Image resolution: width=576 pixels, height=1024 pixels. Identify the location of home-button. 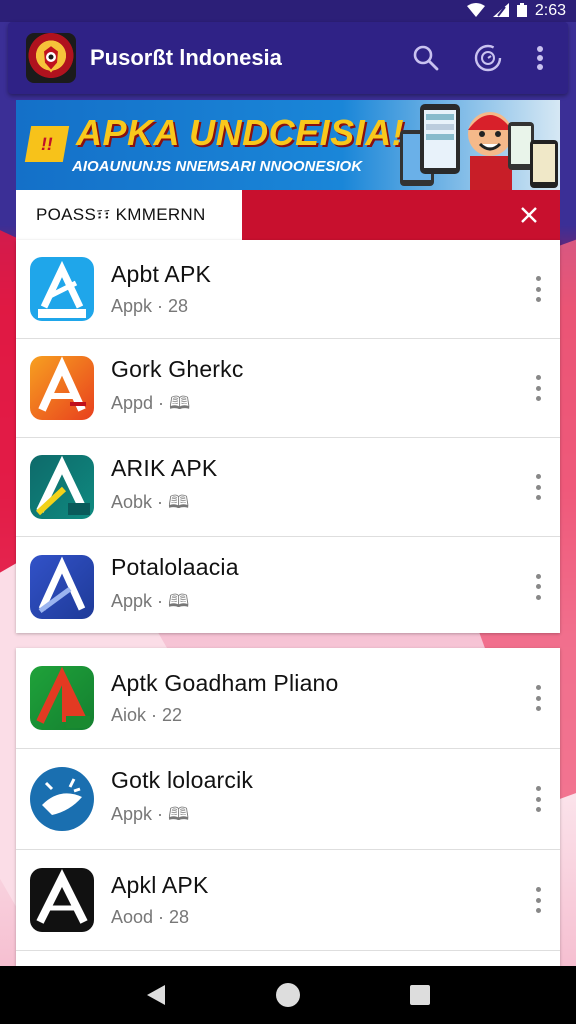
(288, 995).